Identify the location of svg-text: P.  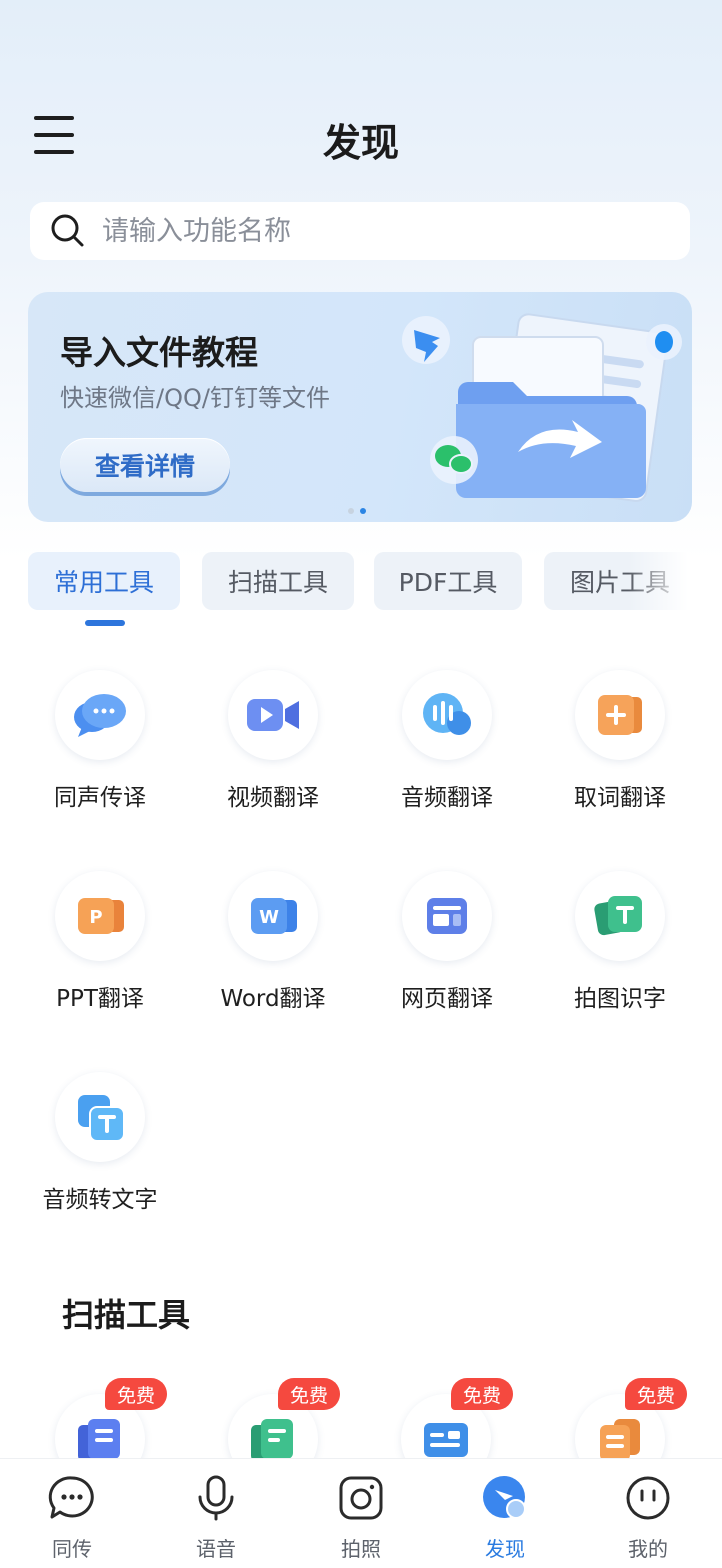
(95, 917).